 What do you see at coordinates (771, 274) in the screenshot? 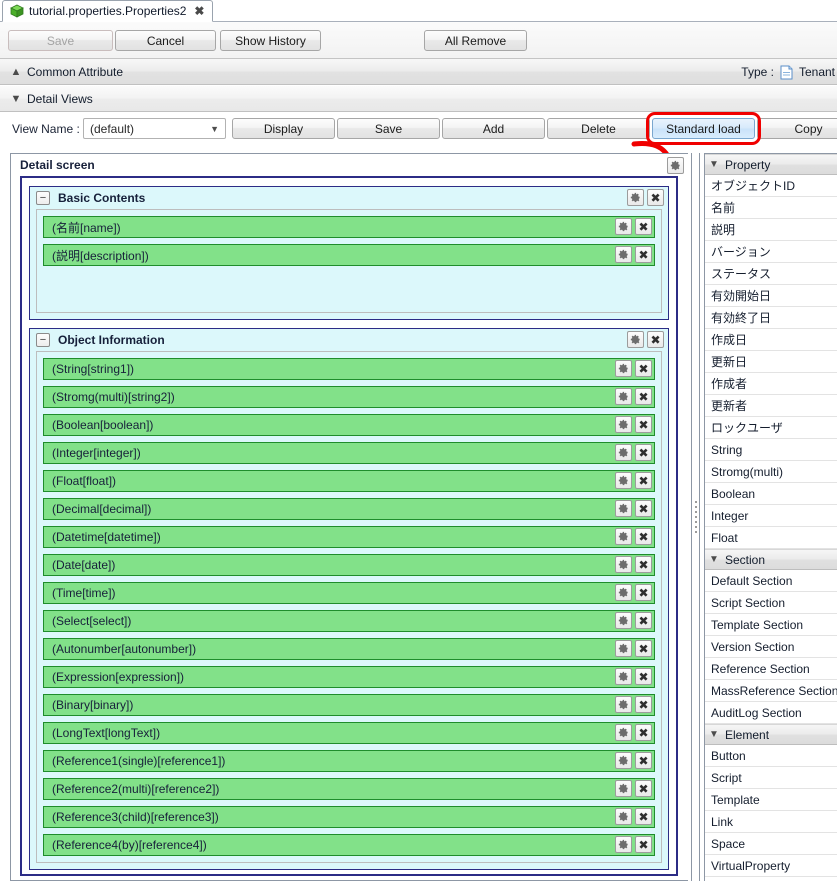
I see `palette-item: ステータス` at bounding box center [771, 274].